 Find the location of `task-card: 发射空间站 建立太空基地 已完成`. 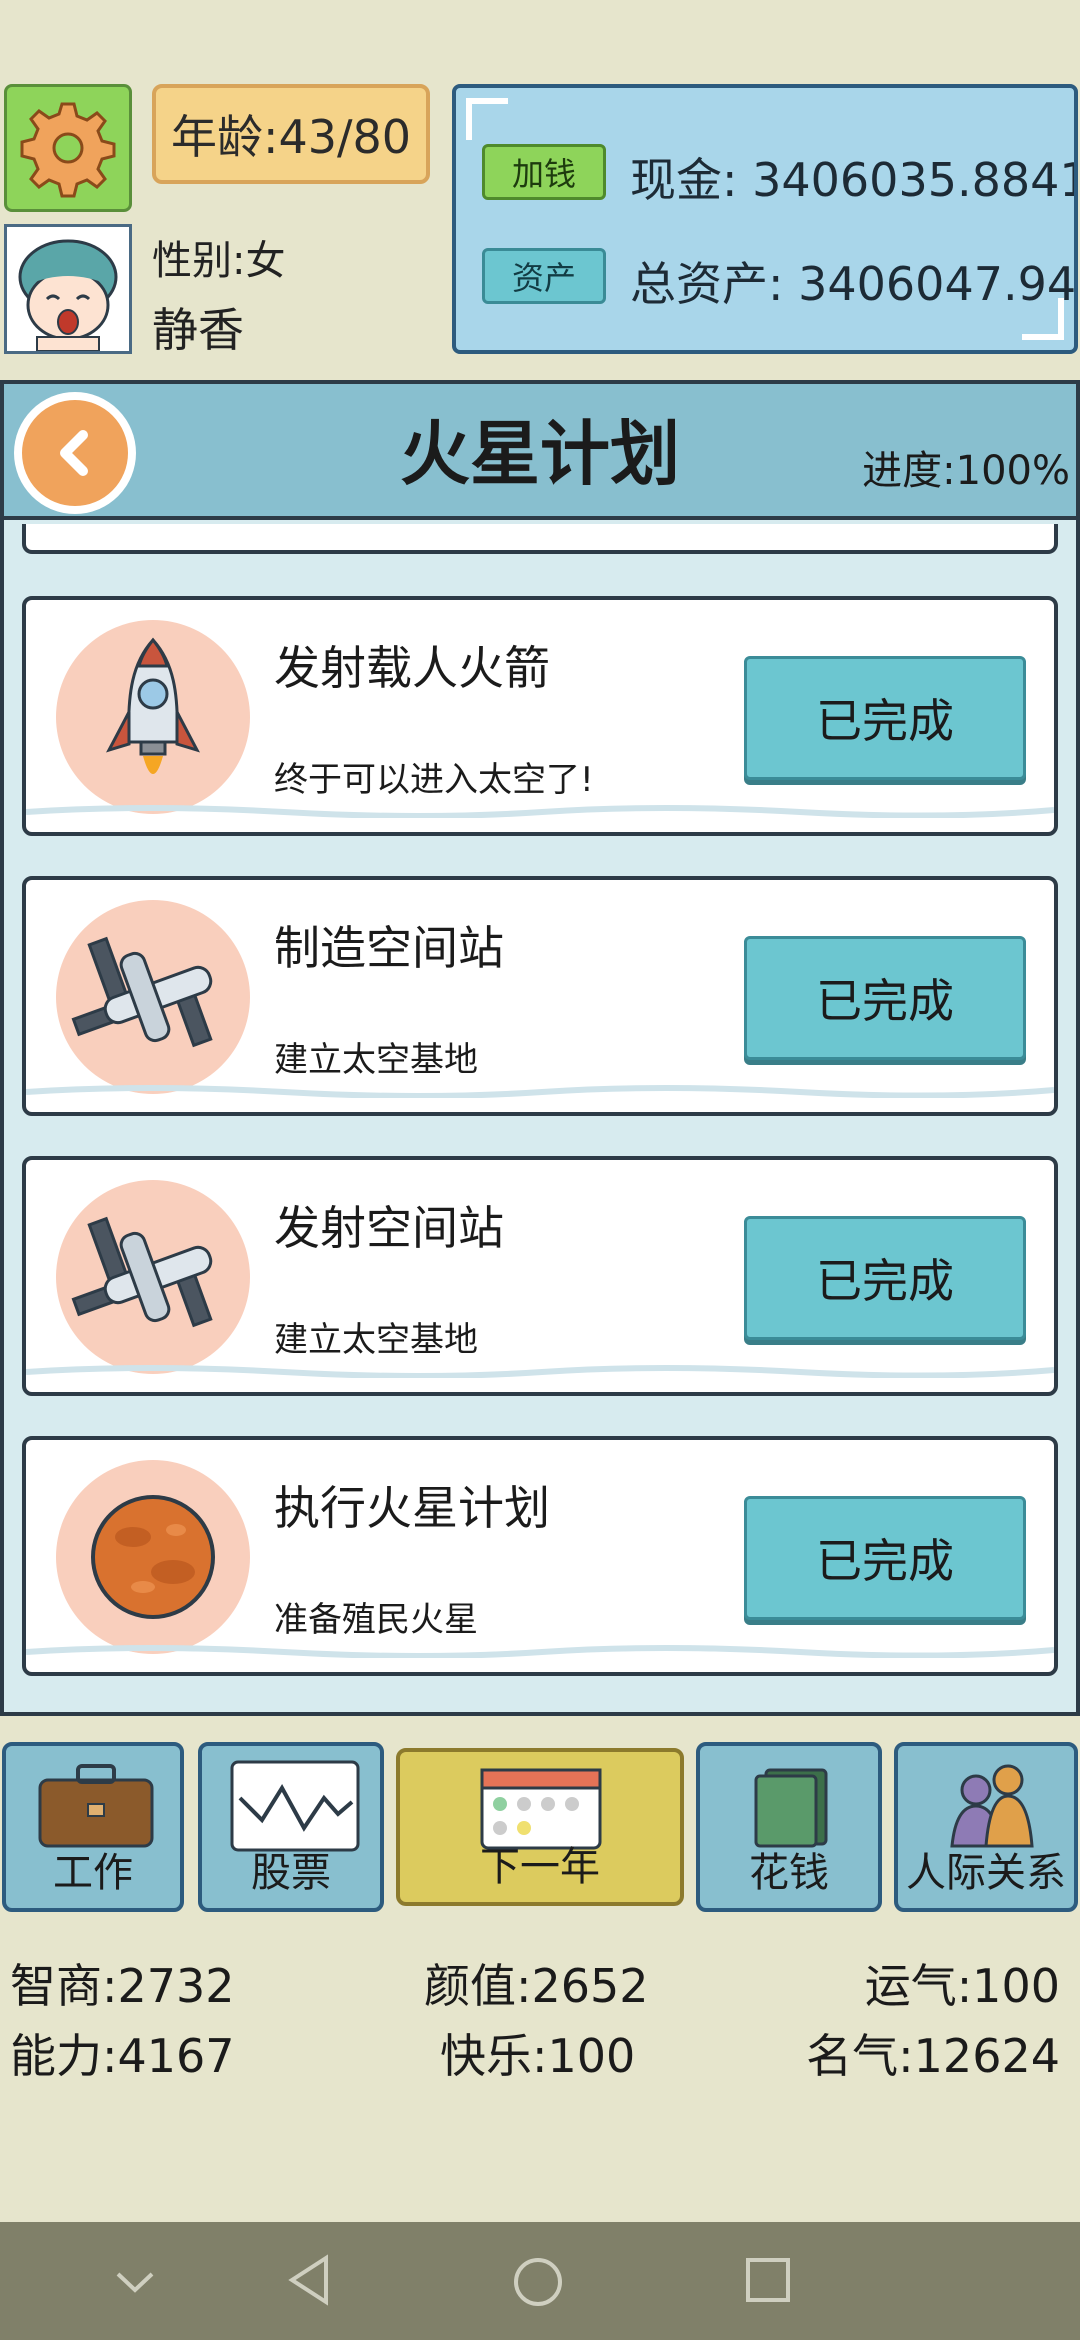

task-card: 发射空间站 建立太空基地 已完成 is located at coordinates (540, 1276).